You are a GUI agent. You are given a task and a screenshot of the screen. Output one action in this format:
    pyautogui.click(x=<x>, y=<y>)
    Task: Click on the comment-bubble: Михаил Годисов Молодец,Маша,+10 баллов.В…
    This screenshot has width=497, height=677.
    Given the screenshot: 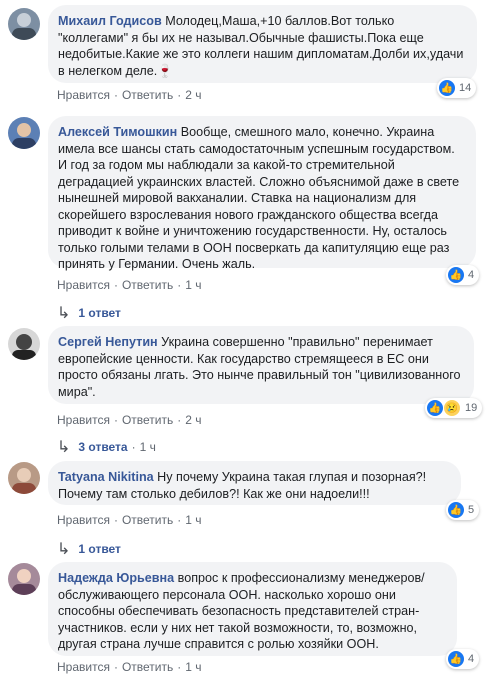 What is the action you would take?
    pyautogui.click(x=262, y=44)
    